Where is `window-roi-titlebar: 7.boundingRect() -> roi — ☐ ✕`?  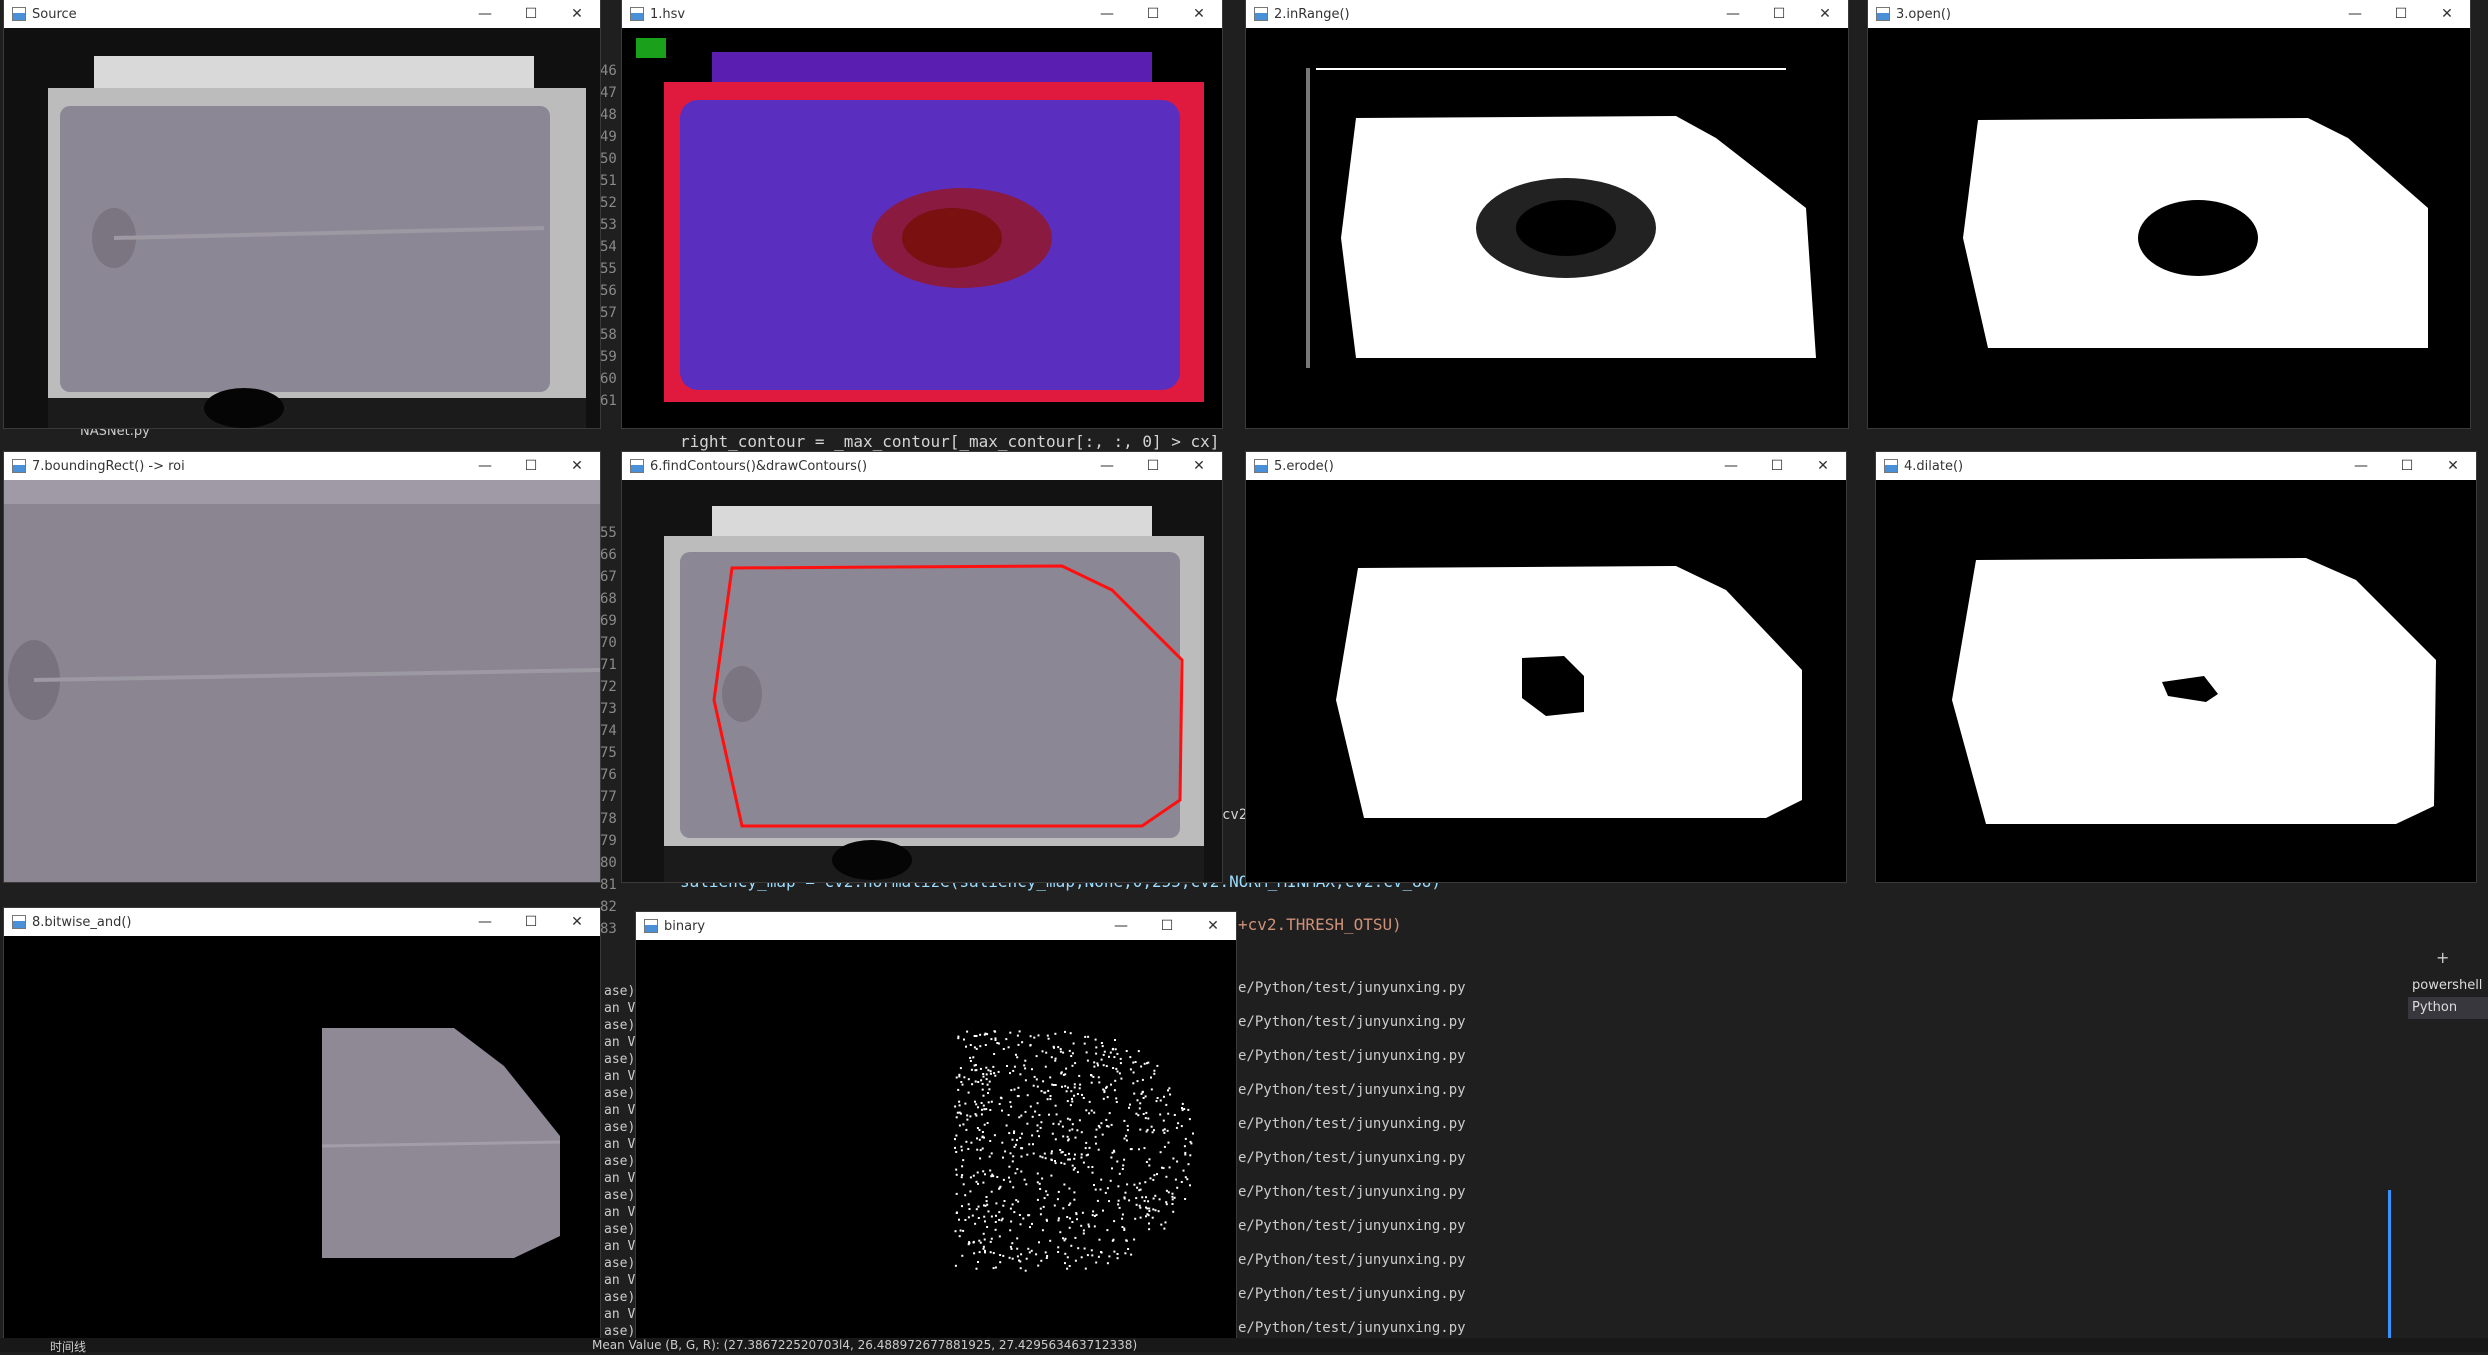 window-roi-titlebar: 7.boundingRect() -> roi — ☐ ✕ is located at coordinates (302, 466).